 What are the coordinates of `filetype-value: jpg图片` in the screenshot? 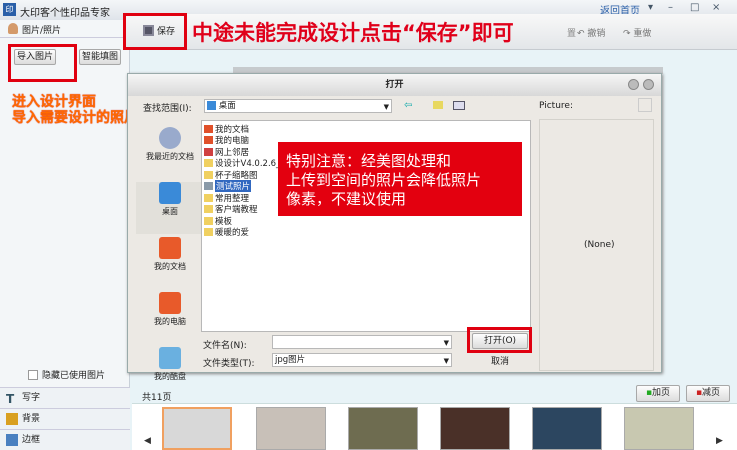 It's located at (290, 360).